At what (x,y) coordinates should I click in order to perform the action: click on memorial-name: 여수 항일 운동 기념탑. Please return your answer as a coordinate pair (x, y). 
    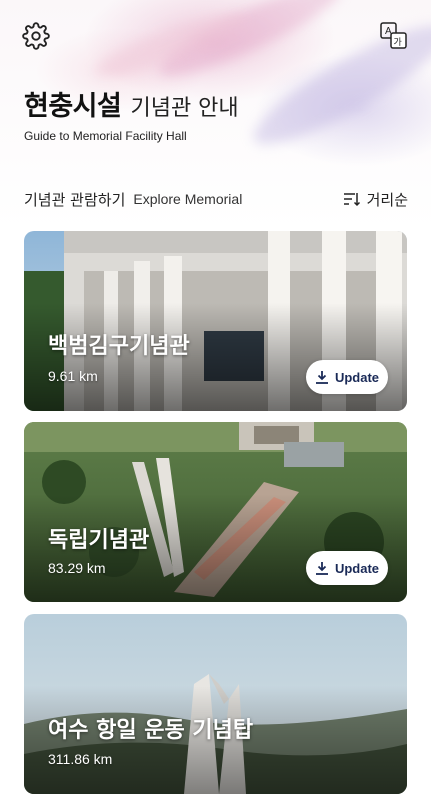
    Looking at the image, I should click on (151, 730).